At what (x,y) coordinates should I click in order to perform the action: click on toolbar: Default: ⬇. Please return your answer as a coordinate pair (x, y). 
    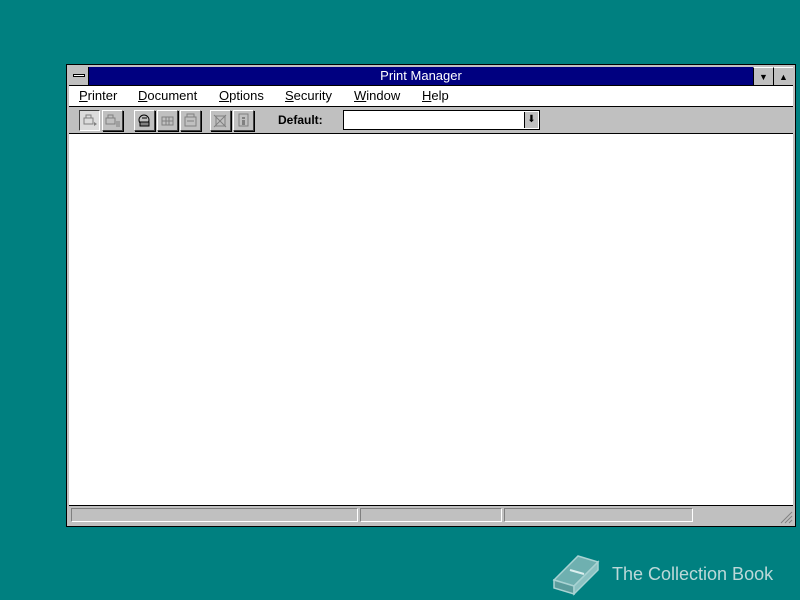
    Looking at the image, I should click on (431, 120).